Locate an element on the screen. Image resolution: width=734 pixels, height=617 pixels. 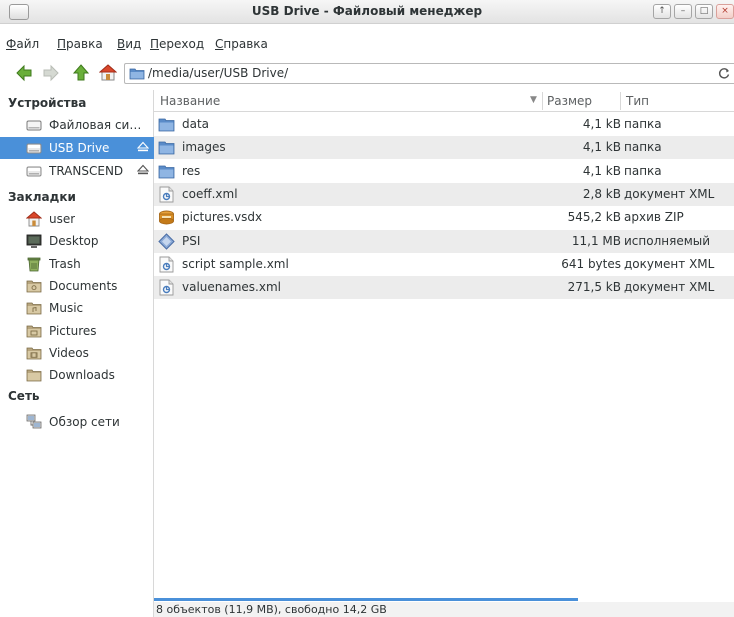
sidebar-item-label: USB Drive is located at coordinates (79, 148).